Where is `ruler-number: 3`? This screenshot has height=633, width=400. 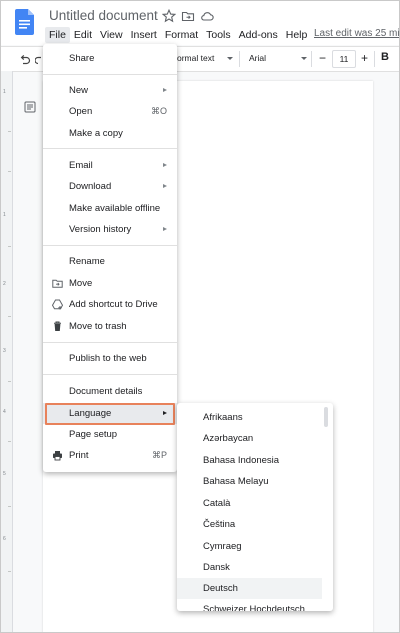 ruler-number: 3 is located at coordinates (4, 351).